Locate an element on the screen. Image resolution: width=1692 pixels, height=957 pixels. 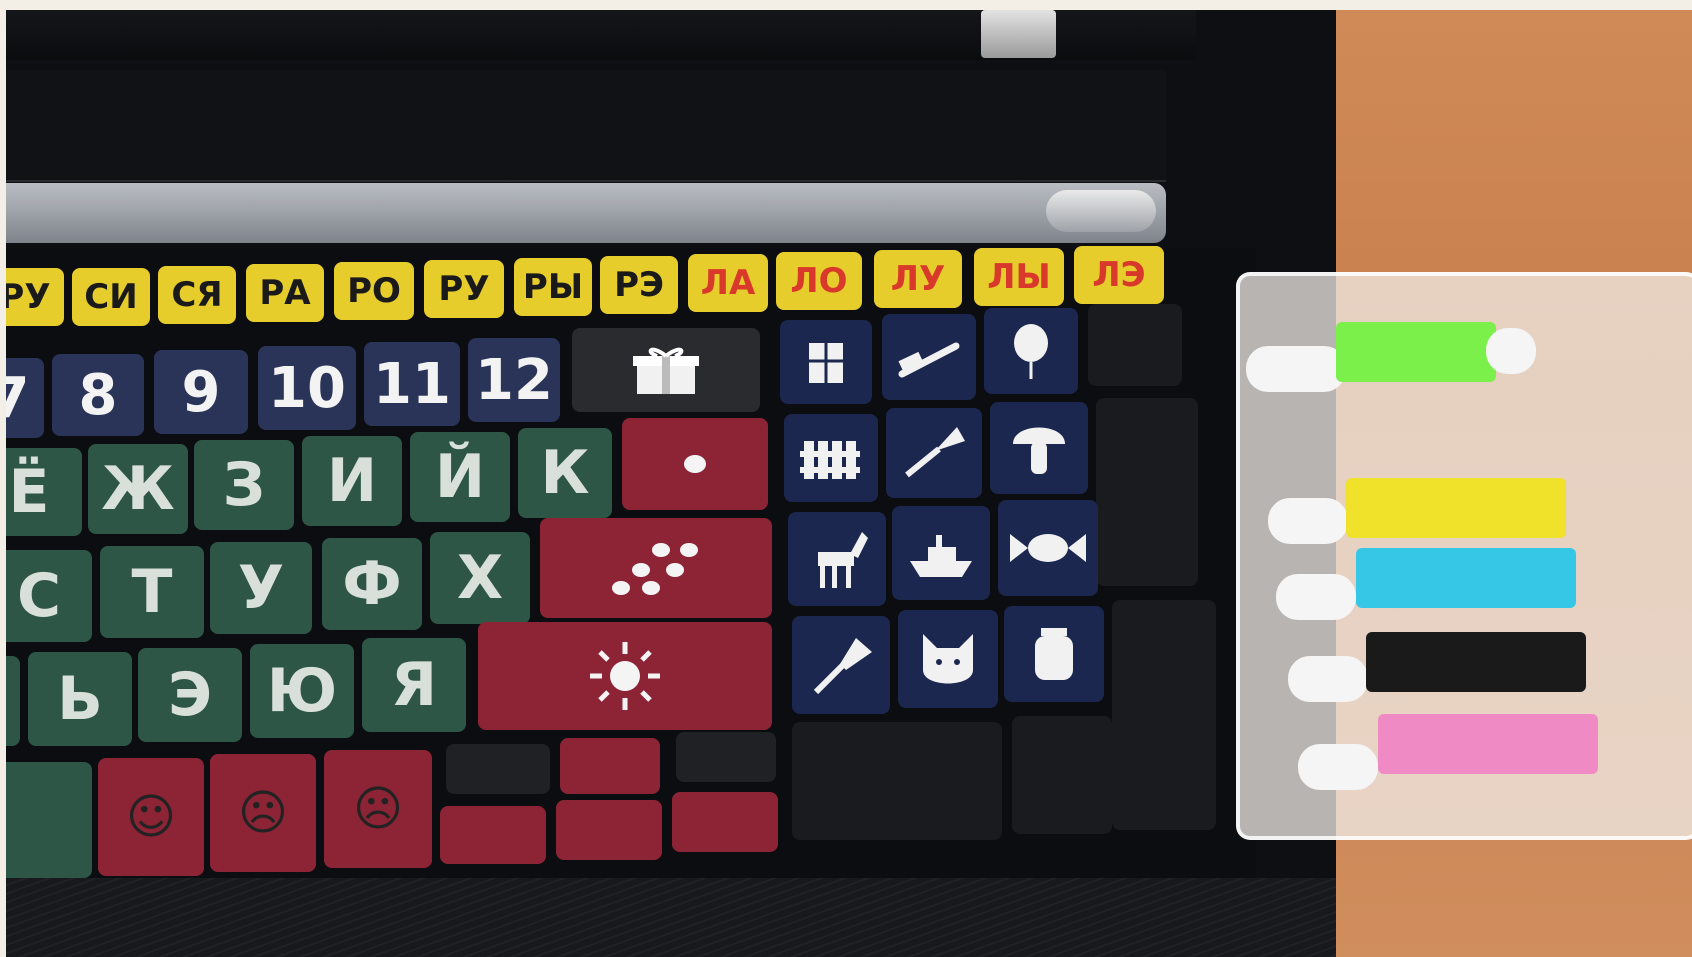
key-letter: К is located at coordinates (565, 473).